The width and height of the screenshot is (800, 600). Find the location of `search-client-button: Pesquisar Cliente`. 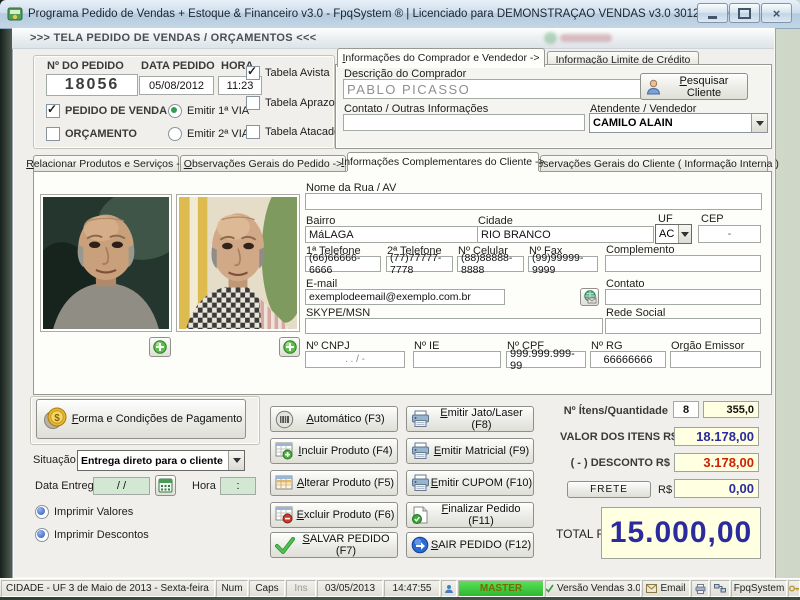

search-client-button: Pesquisar Cliente is located at coordinates (694, 86).